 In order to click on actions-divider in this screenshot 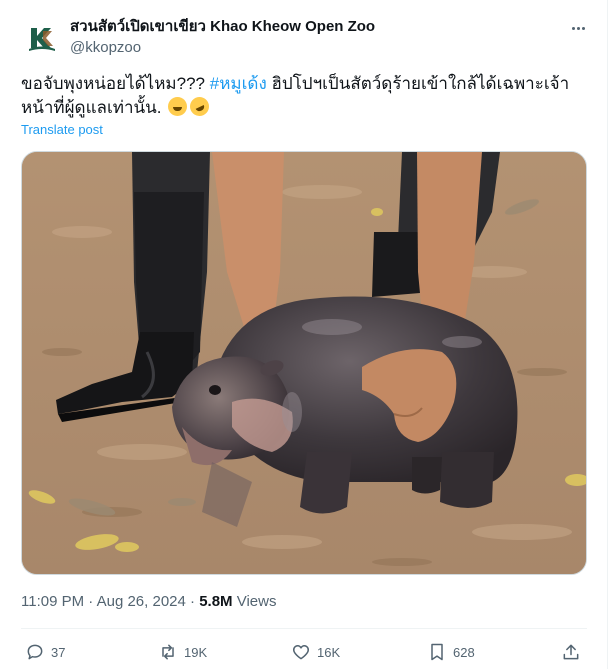, I will do `click(304, 628)`.